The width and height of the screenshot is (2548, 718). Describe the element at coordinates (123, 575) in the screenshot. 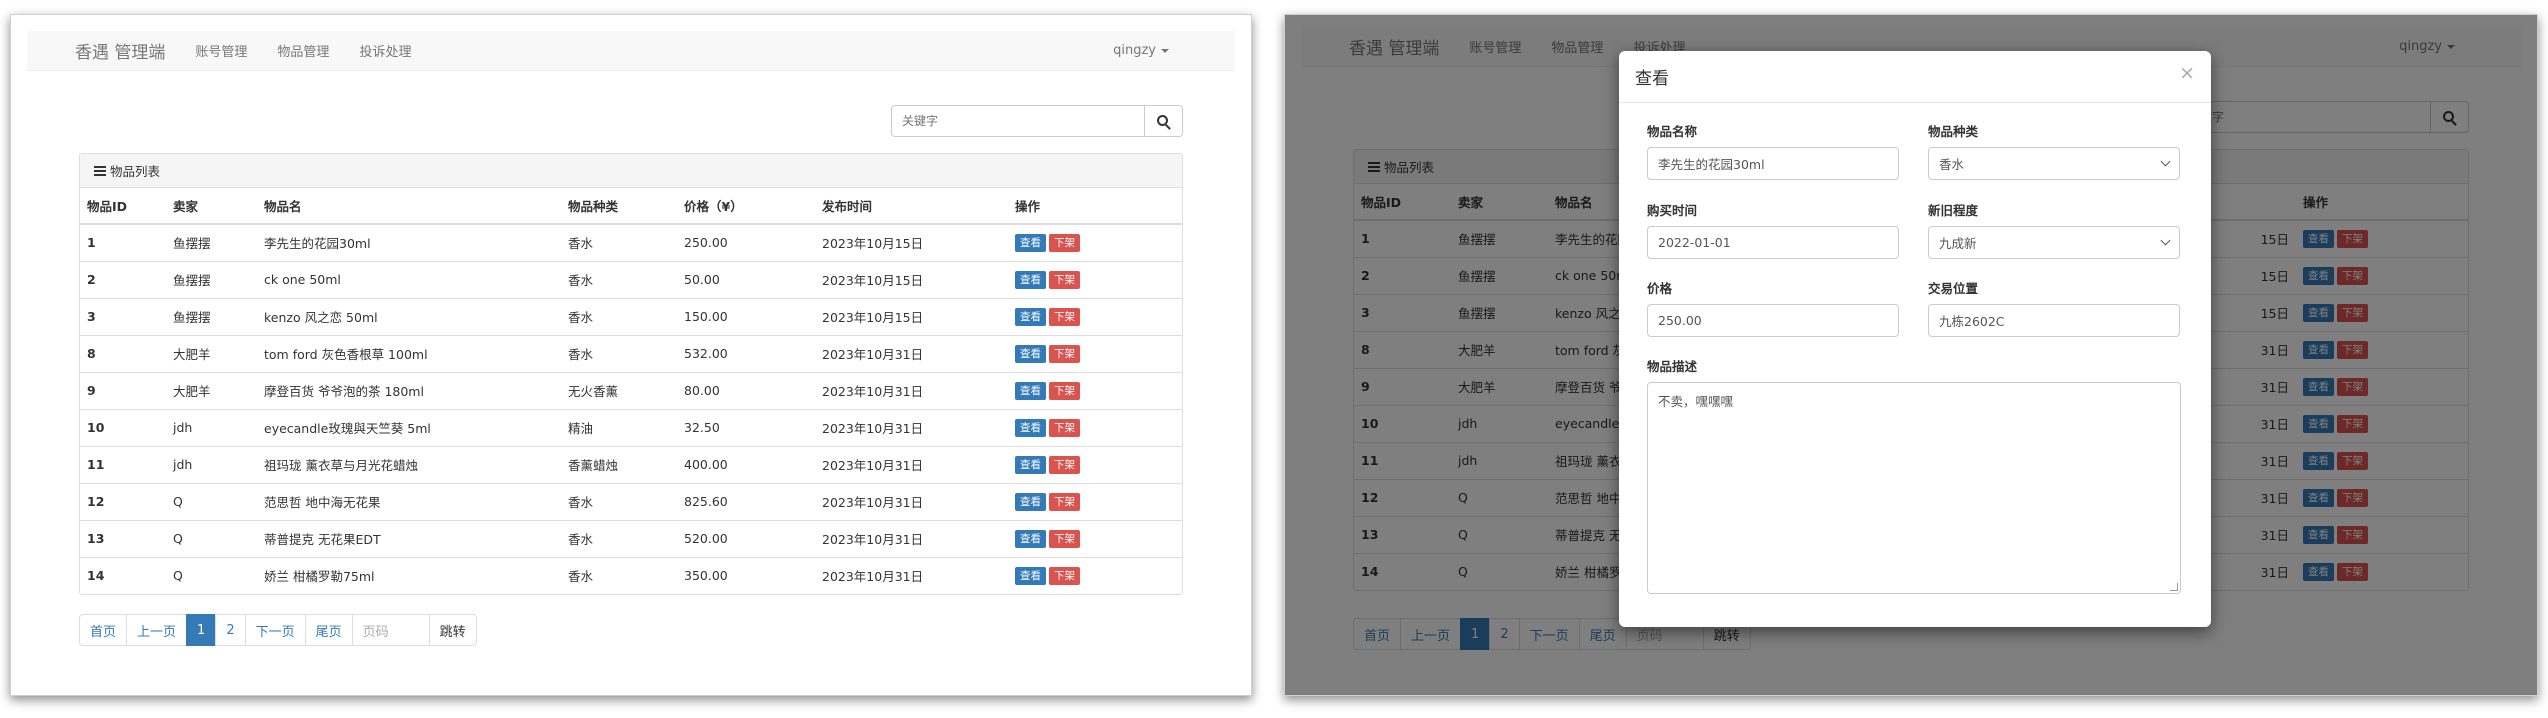

I see `cell-id: 14` at that location.